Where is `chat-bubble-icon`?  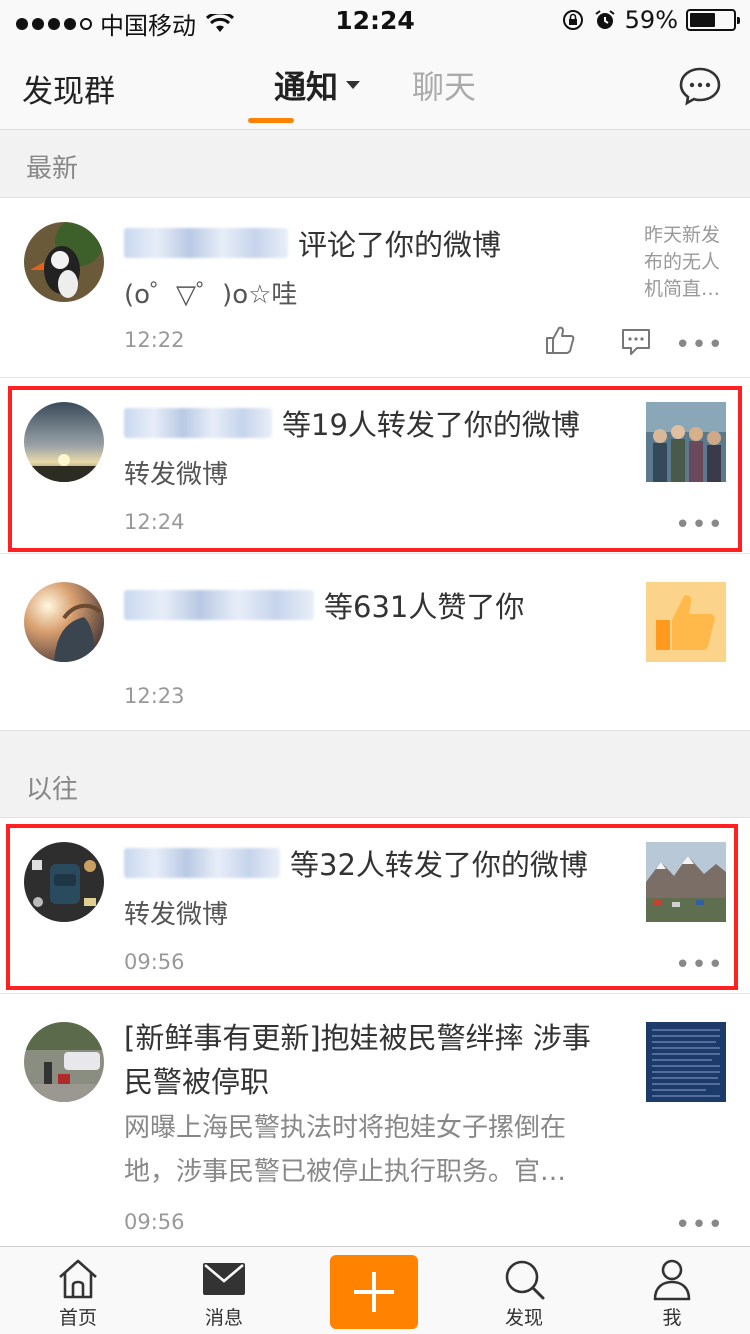
chat-bubble-icon is located at coordinates (700, 86).